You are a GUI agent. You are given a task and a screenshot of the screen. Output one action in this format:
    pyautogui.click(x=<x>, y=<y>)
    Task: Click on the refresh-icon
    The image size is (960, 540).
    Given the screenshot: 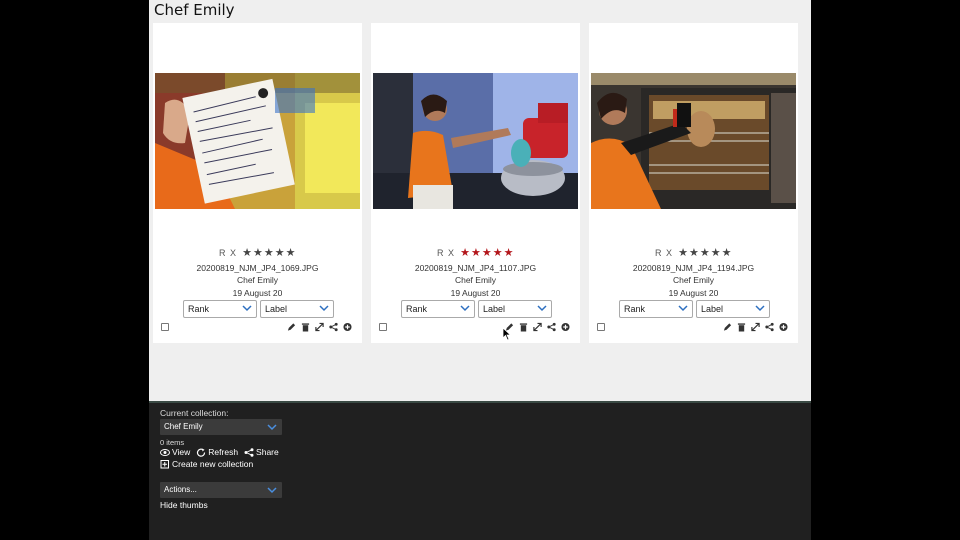 What is the action you would take?
    pyautogui.click(x=201, y=452)
    